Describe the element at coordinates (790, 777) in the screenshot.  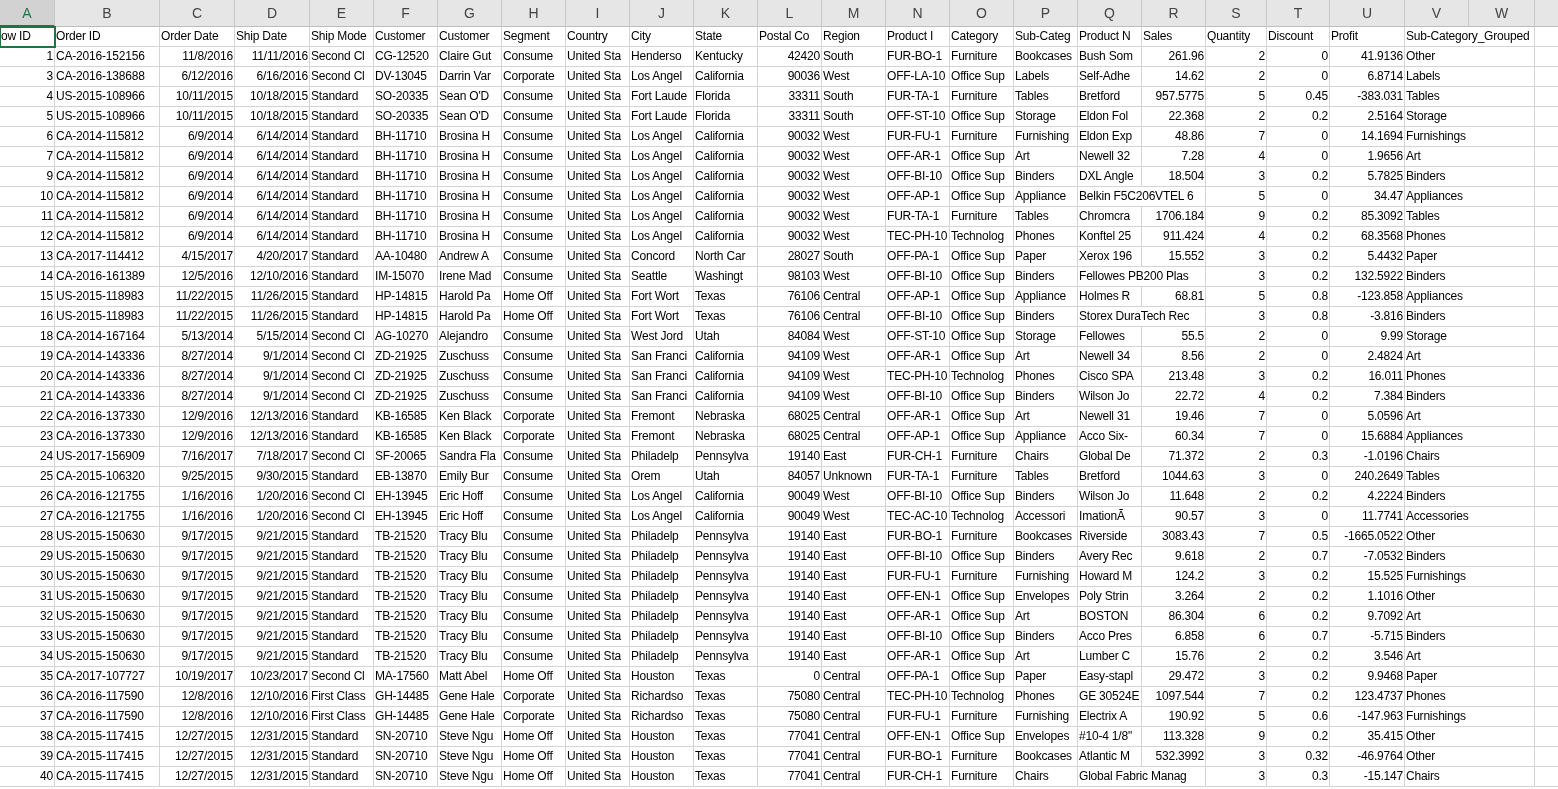
I see `table-cell: 77041` at that location.